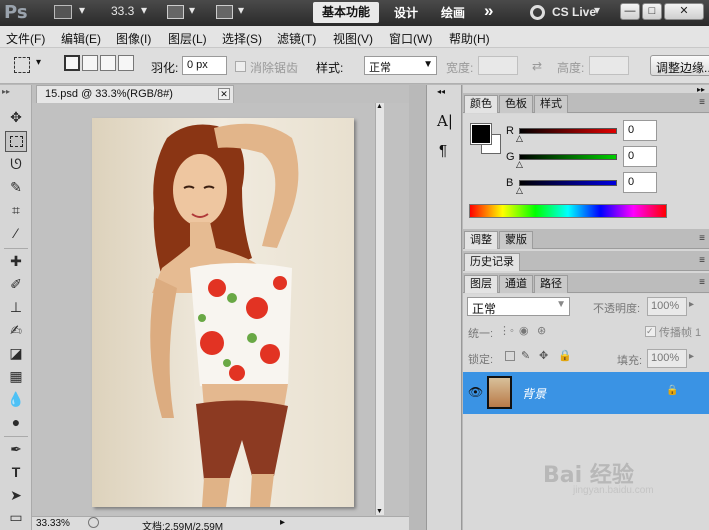 The width and height of the screenshot is (709, 530). What do you see at coordinates (406, 12) in the screenshot?
I see `workspace-design: 设计` at bounding box center [406, 12].